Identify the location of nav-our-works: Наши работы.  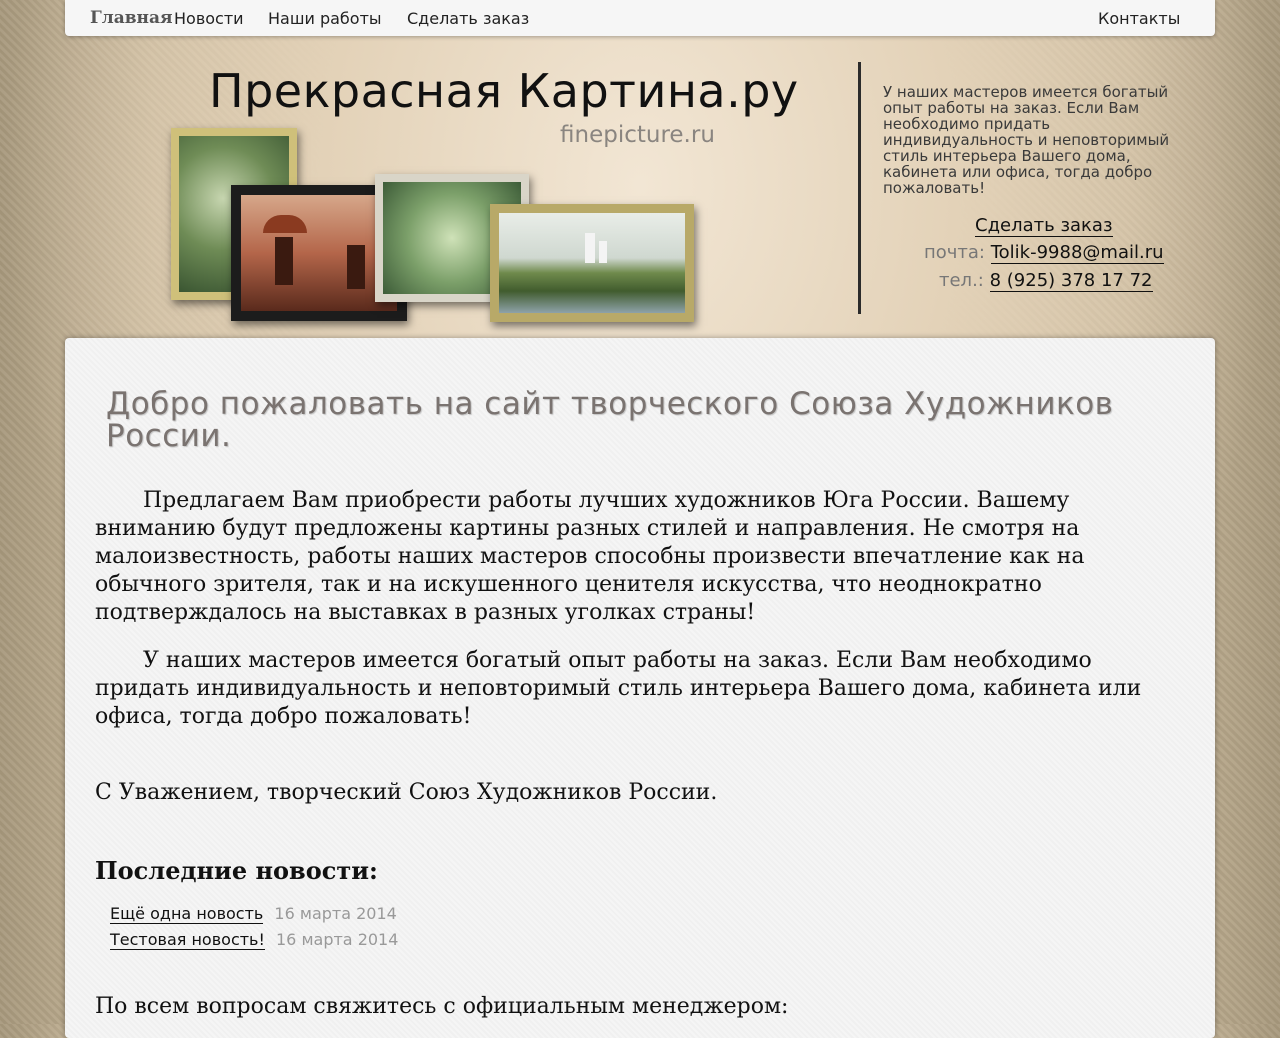
(325, 18).